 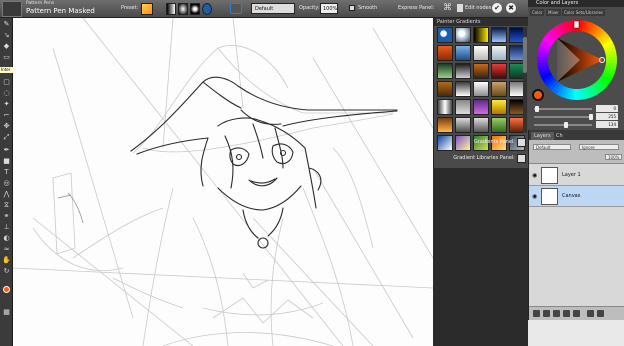 What do you see at coordinates (599, 147) in the screenshot?
I see `composite-select: Ignore` at bounding box center [599, 147].